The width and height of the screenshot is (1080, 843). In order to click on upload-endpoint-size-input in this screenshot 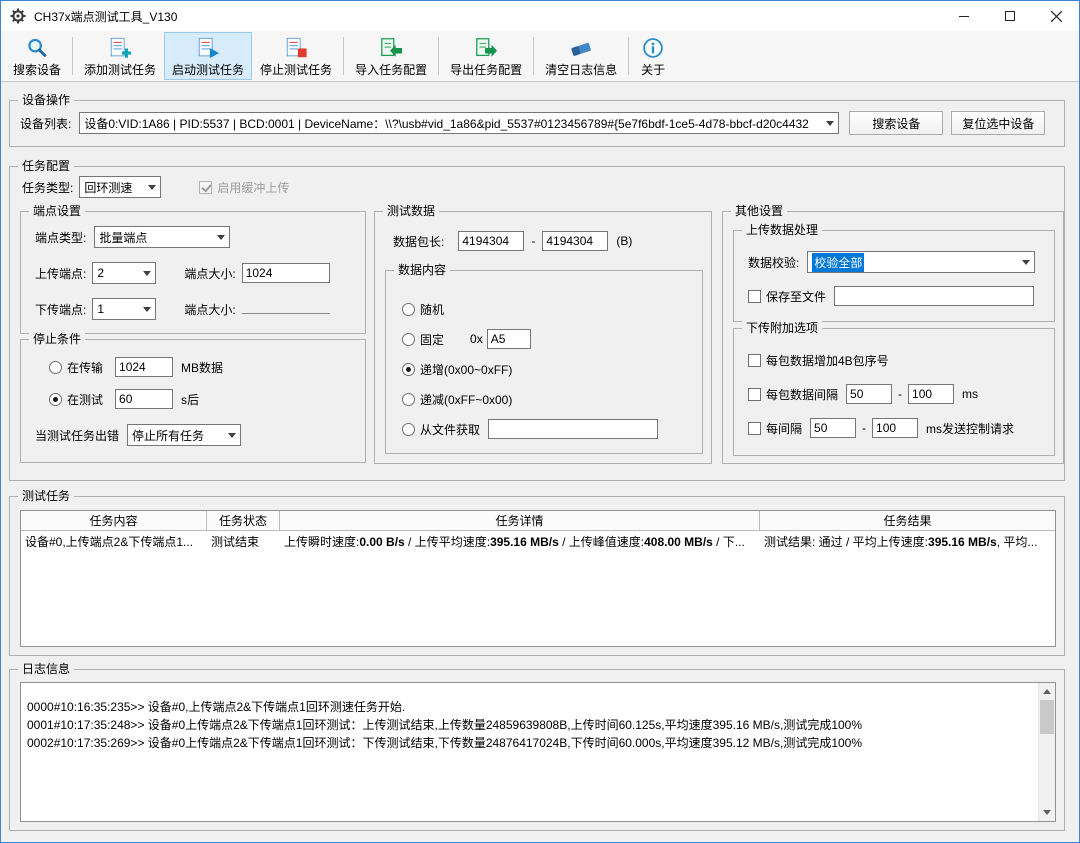, I will do `click(285, 273)`.